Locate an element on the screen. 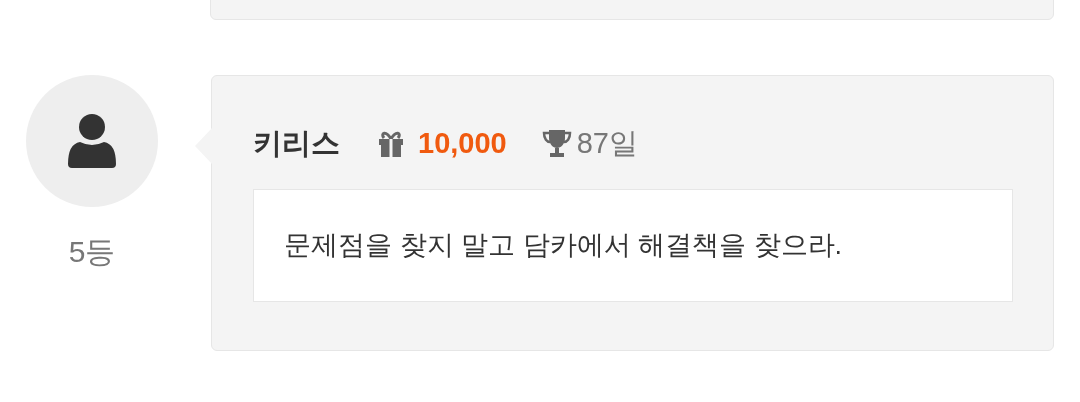  user-icon is located at coordinates (92, 141).